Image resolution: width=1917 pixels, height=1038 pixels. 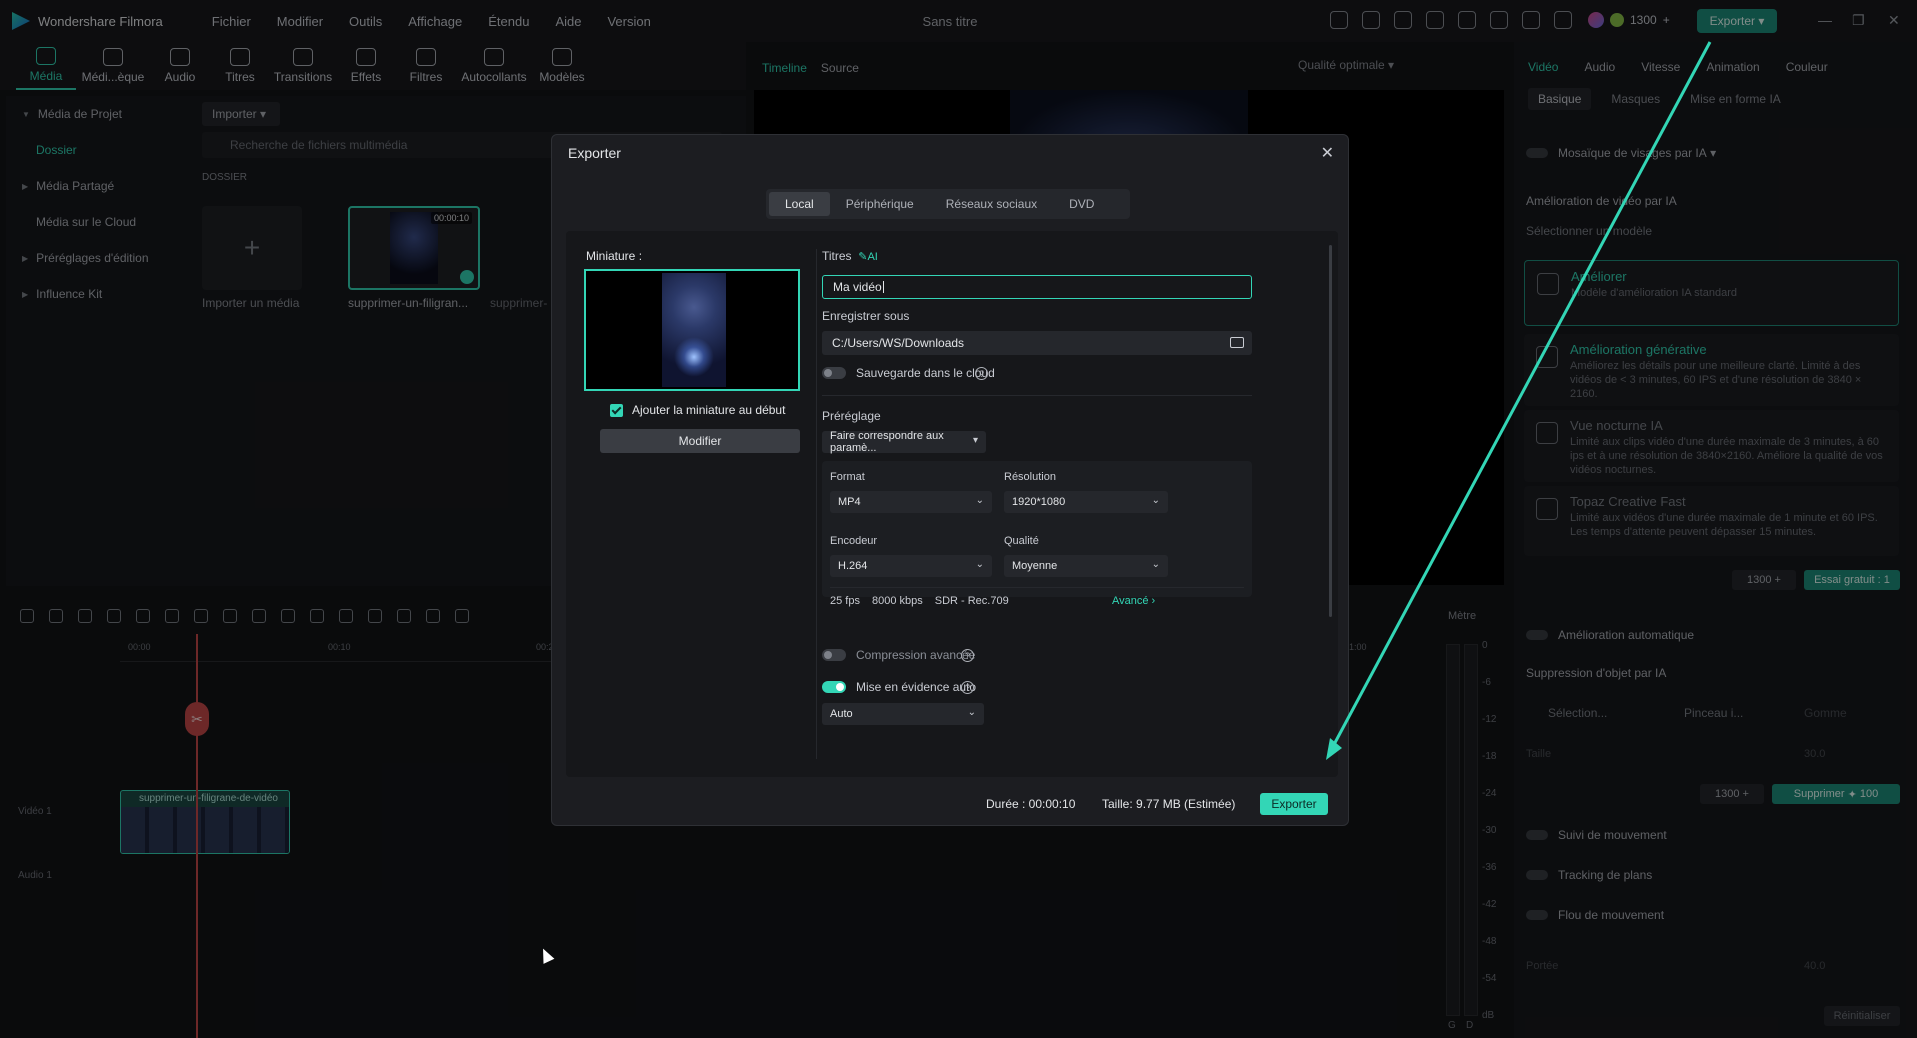 I want to click on auto-highlight-label: Mise en évidence auto, so click(x=916, y=687).